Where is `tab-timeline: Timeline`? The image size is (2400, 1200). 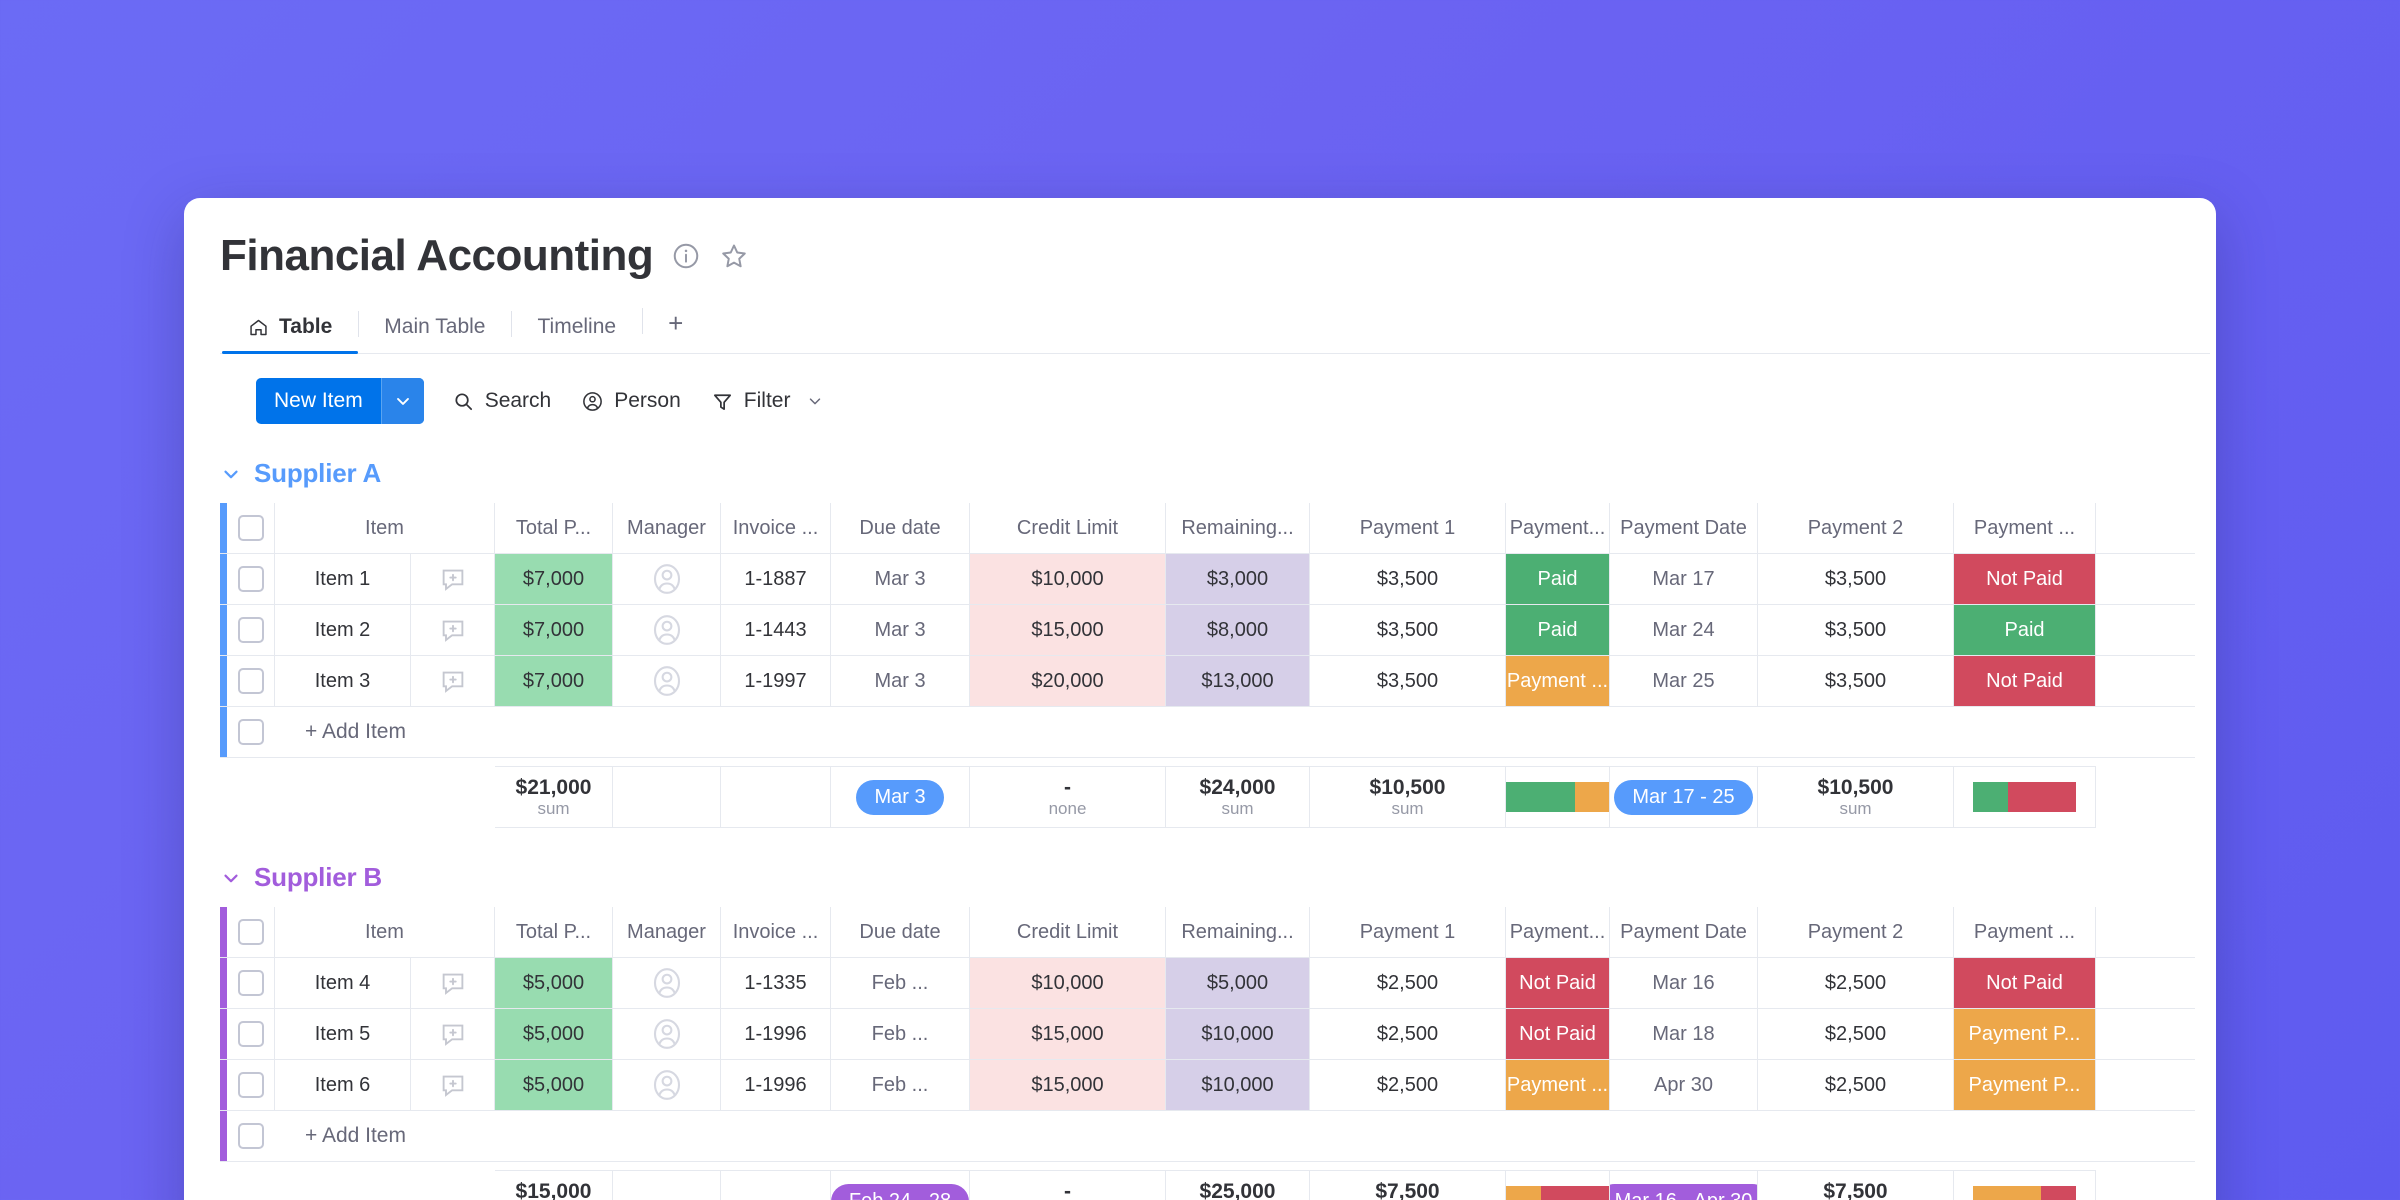
tab-timeline: Timeline is located at coordinates (576, 330).